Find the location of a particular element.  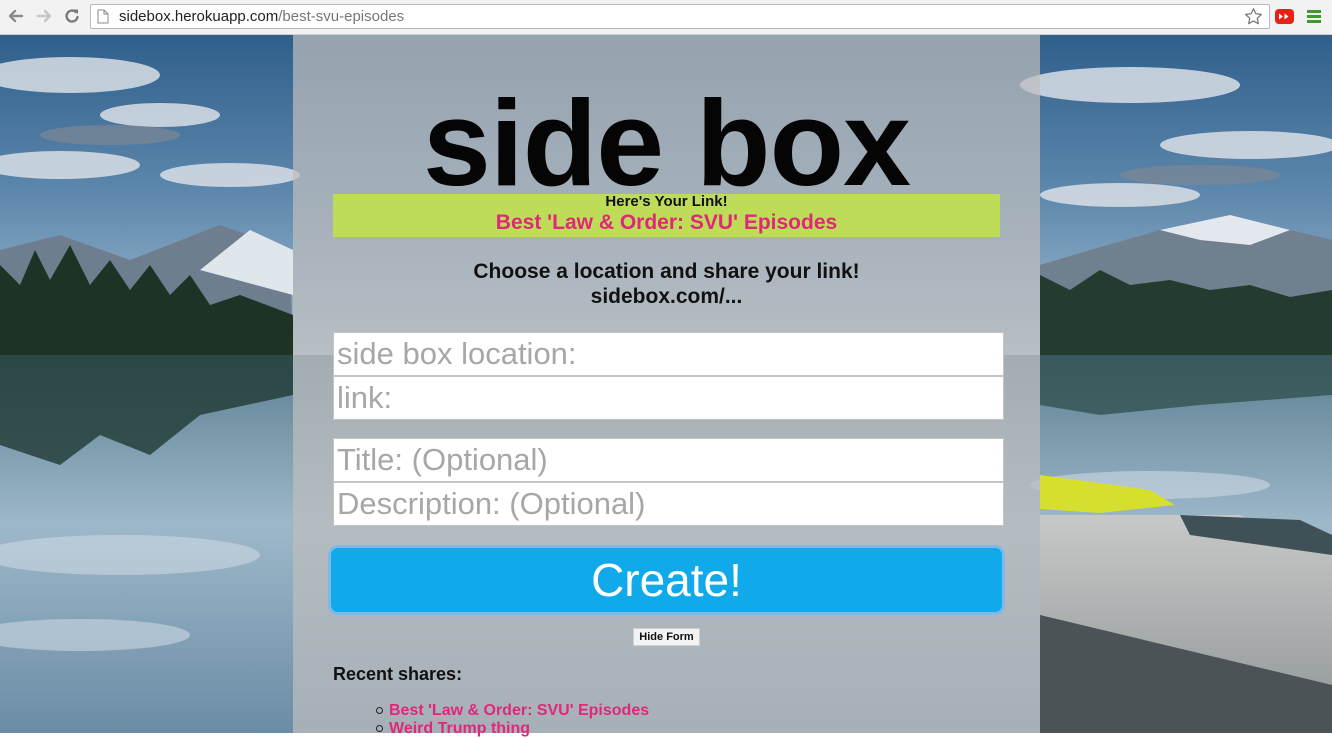

recent-share-link: Weird Trump thing is located at coordinates (459, 729).